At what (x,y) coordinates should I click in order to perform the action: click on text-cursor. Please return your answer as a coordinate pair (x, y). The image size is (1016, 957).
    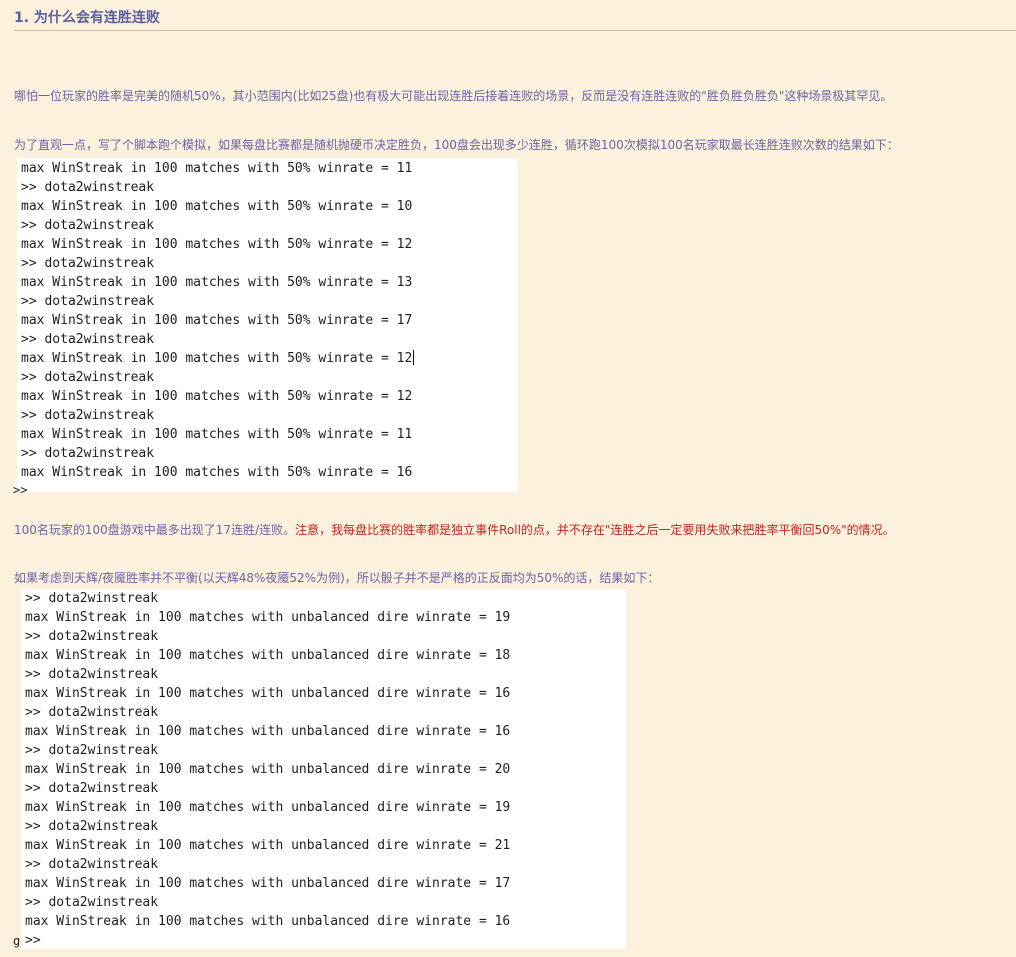
    Looking at the image, I should click on (414, 357).